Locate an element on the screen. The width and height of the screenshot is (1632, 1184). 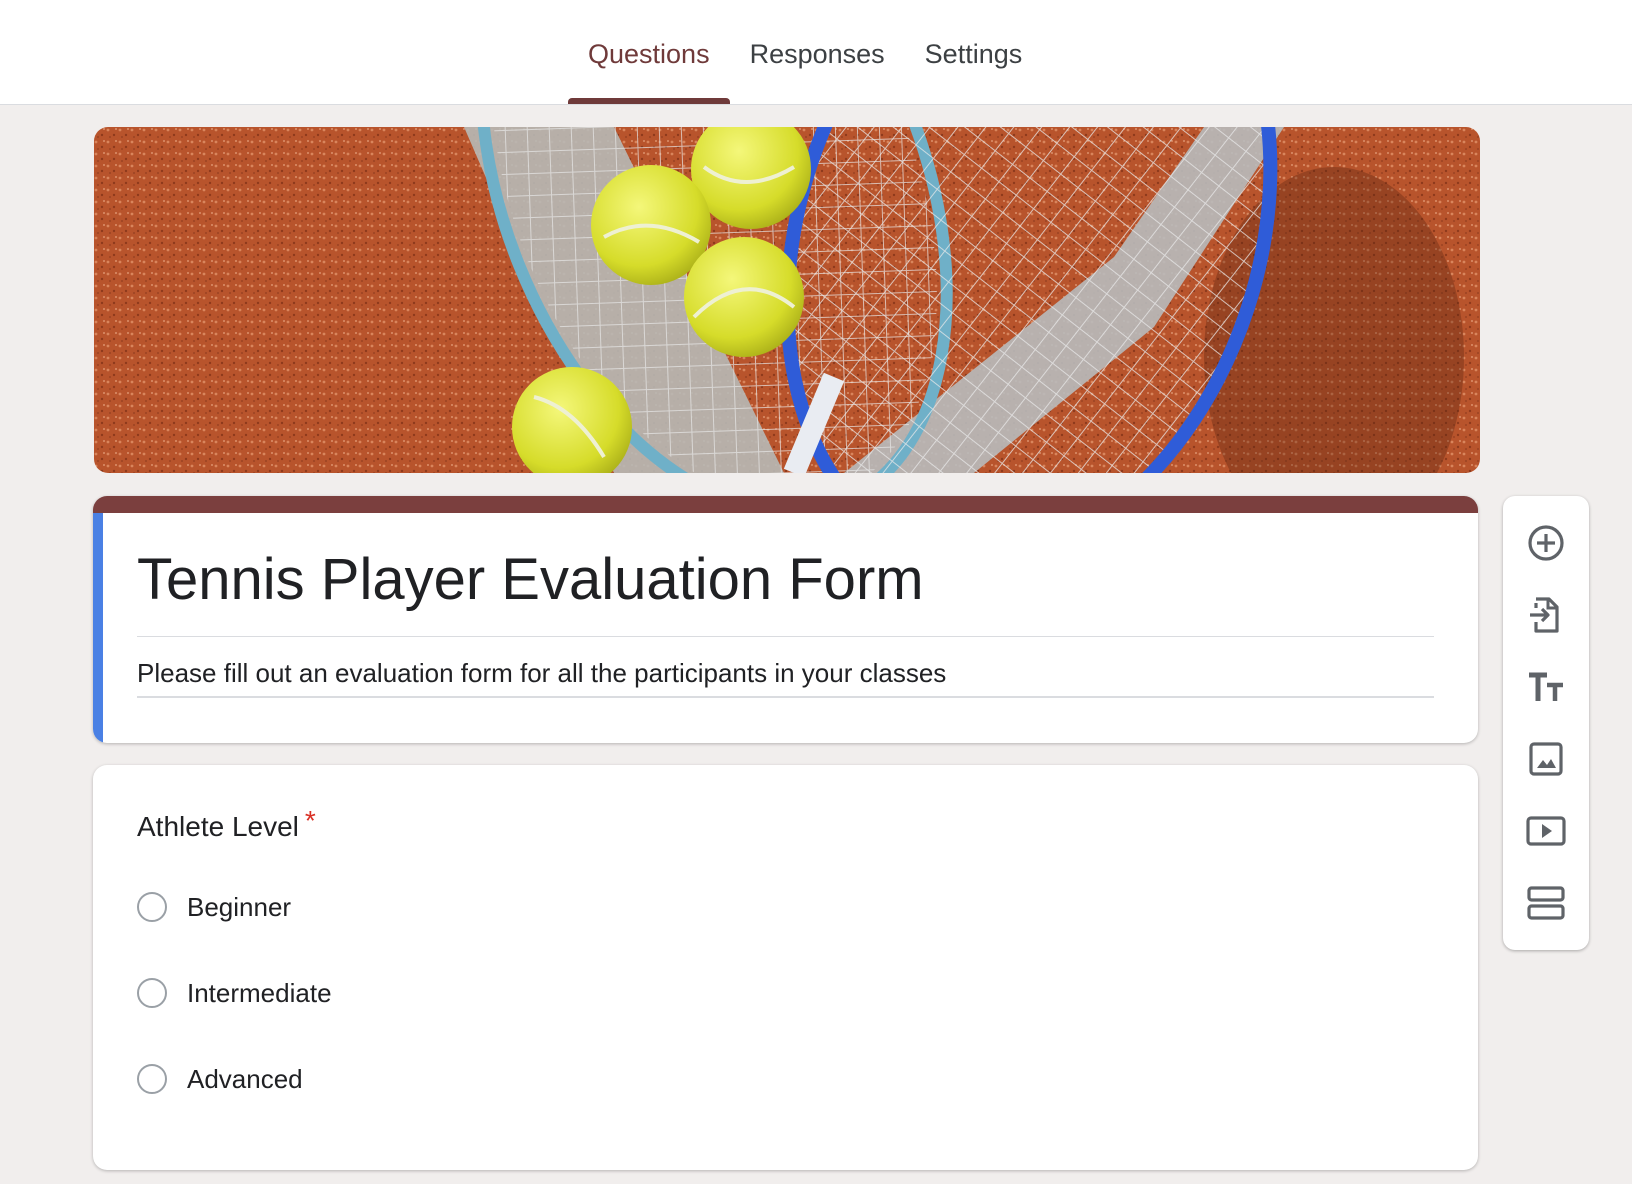
theme-color-strip is located at coordinates (785, 504).